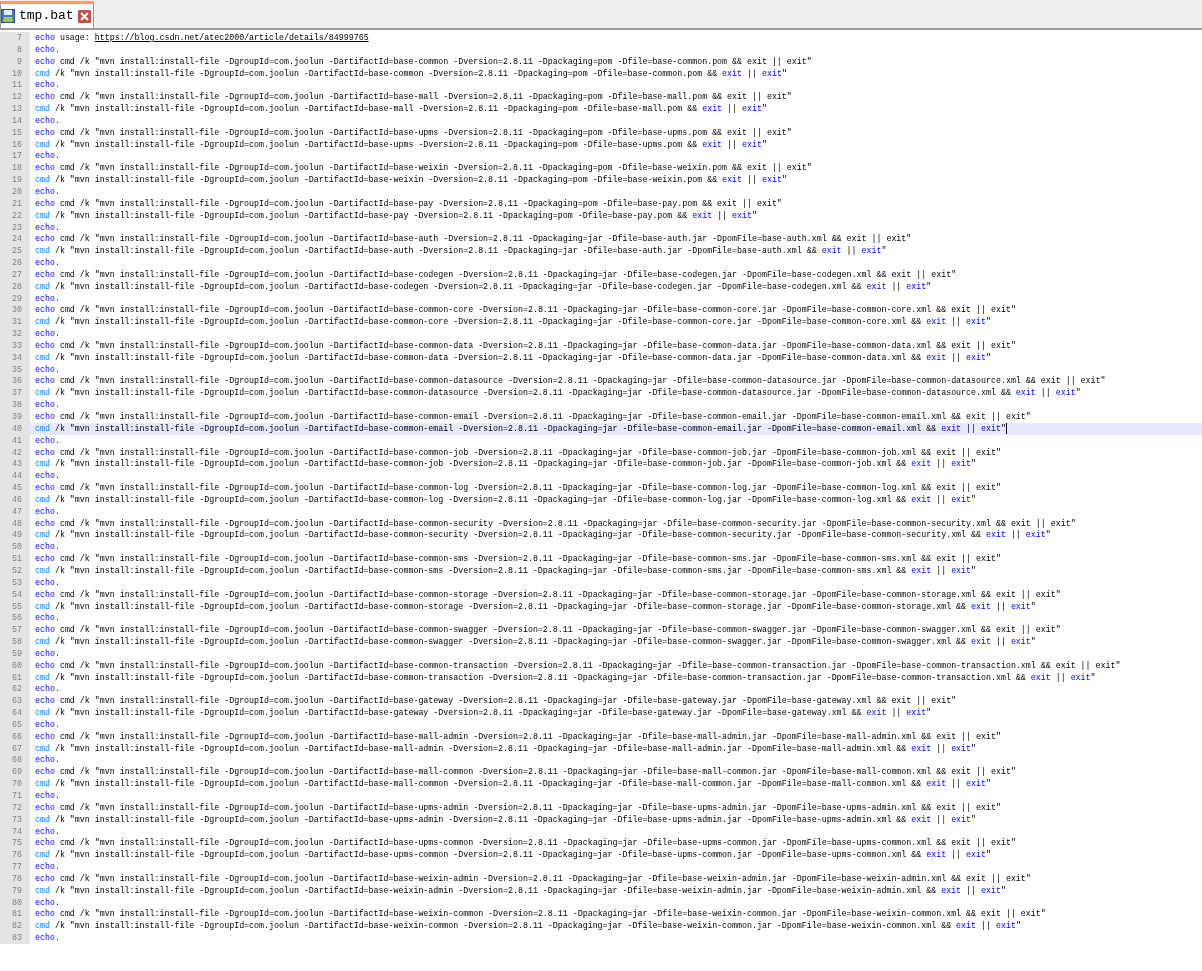 Image resolution: width=1202 pixels, height=971 pixels. I want to click on line-number: 30, so click(15, 310).